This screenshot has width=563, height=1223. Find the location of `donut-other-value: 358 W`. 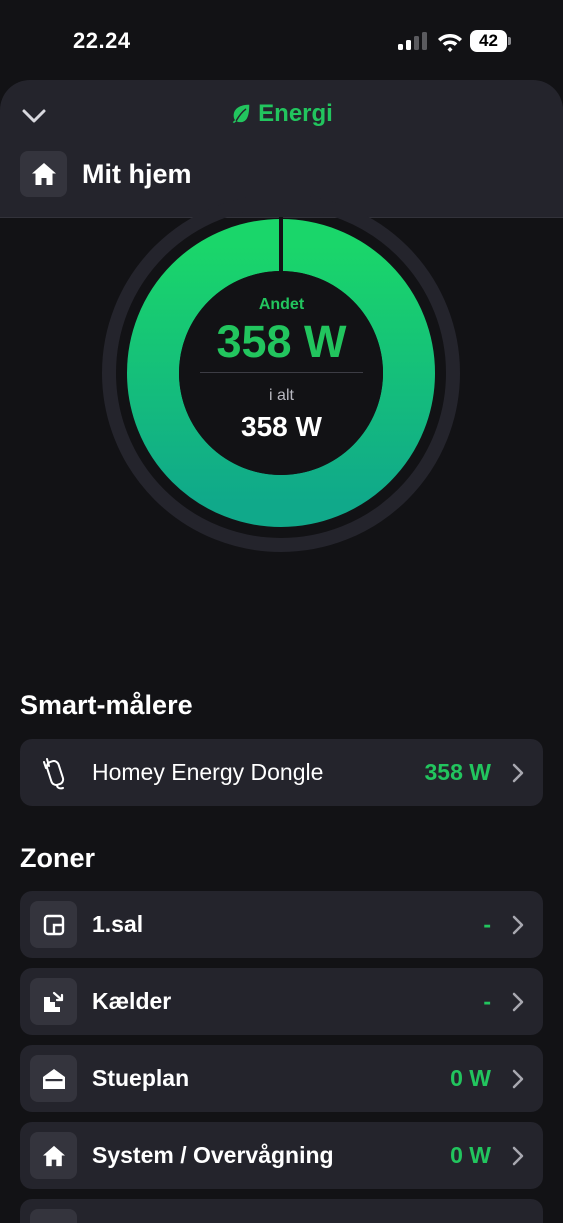

donut-other-value: 358 W is located at coordinates (281, 341).